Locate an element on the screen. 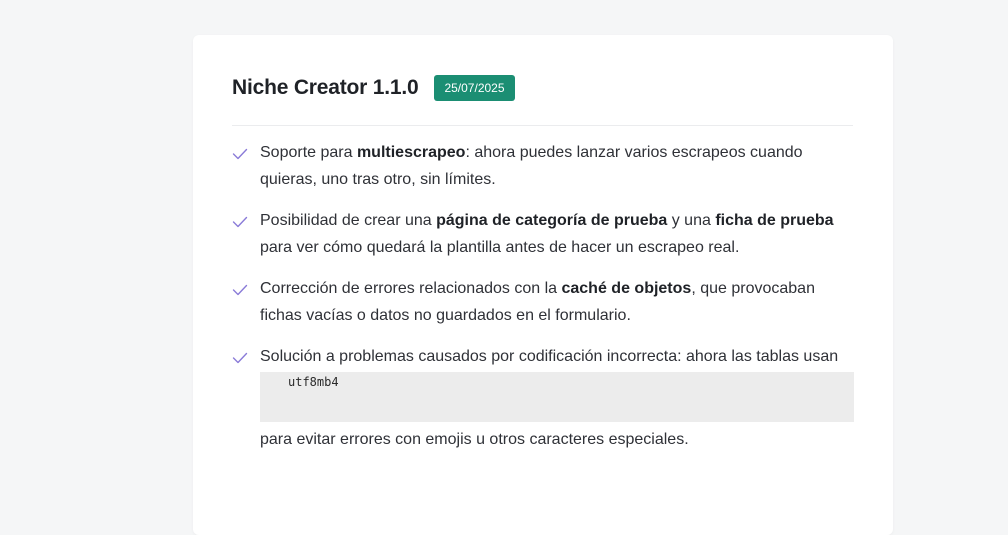 This screenshot has height=535, width=1008. release-title: Niche Creator 1.1.0 is located at coordinates (325, 87).